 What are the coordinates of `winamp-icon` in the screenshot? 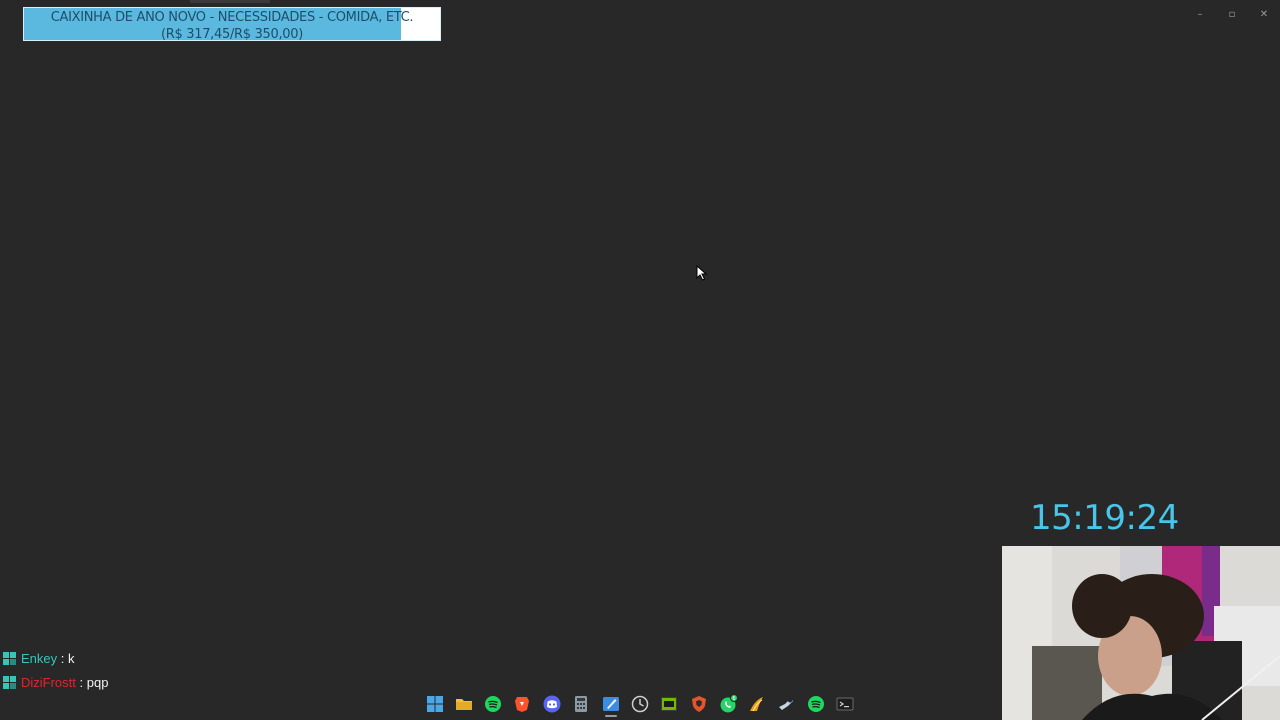 It's located at (757, 704).